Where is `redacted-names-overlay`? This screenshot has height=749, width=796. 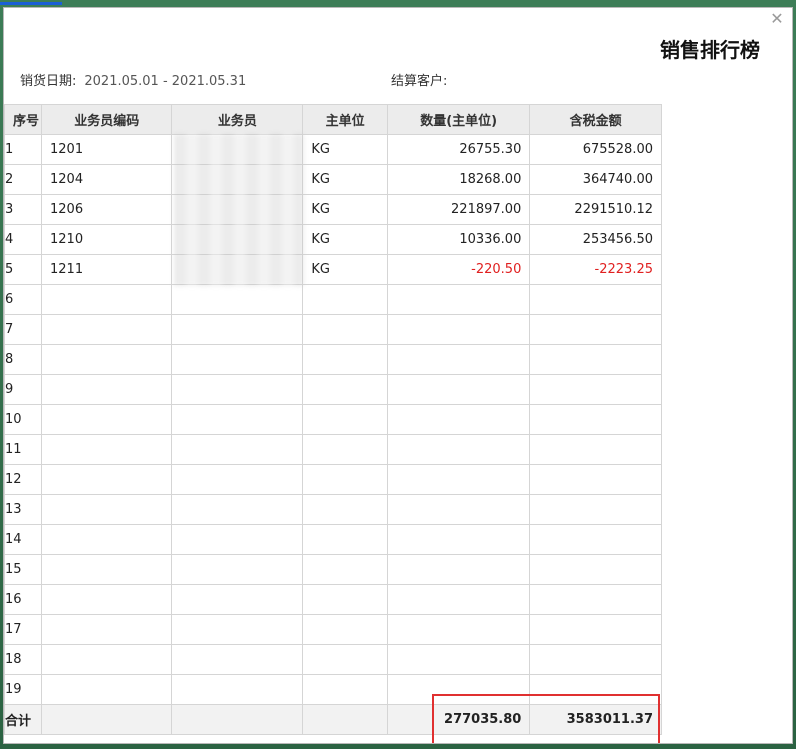
redacted-names-overlay is located at coordinates (239, 210).